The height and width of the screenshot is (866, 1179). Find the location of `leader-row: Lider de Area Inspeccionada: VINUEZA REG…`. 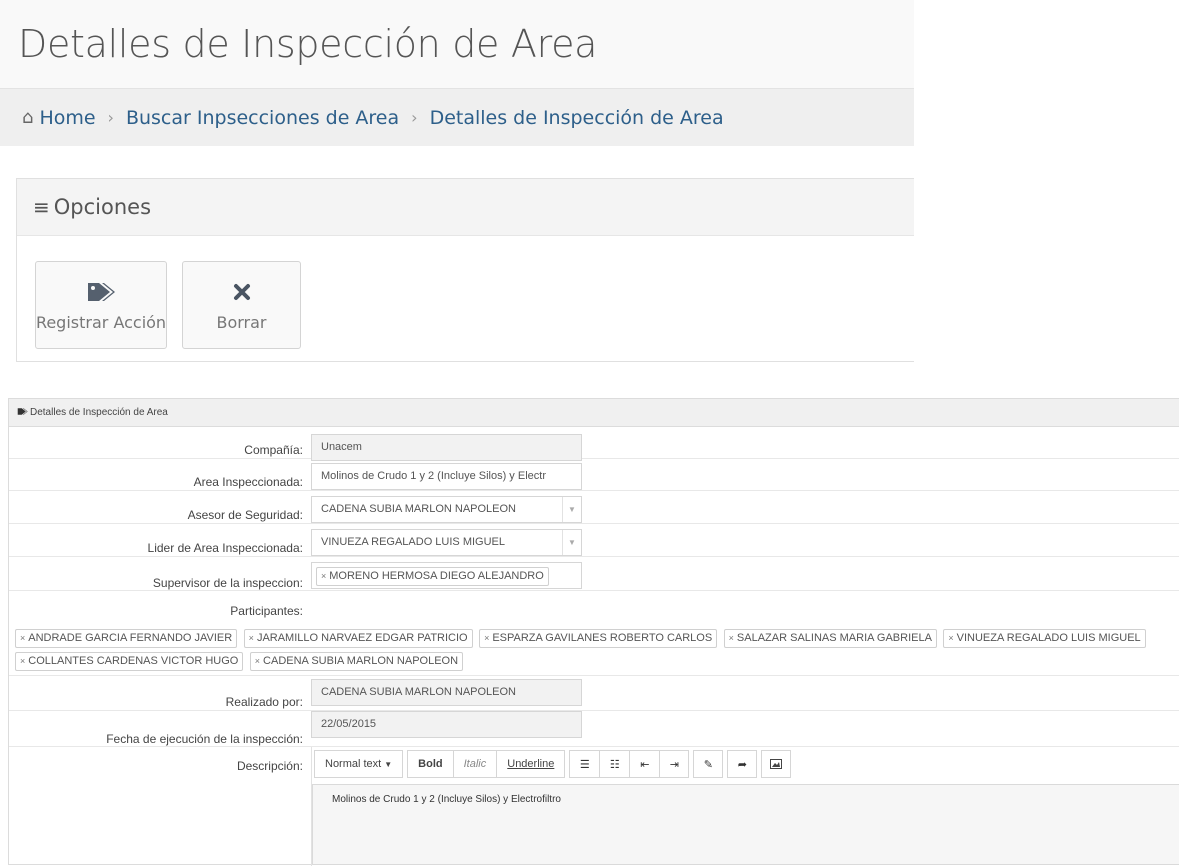

leader-row: Lider de Area Inspeccionada: VINUEZA REG… is located at coordinates (594, 540).